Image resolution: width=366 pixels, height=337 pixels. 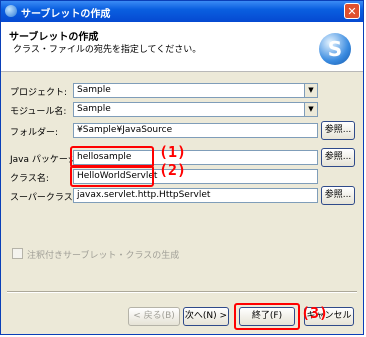 What do you see at coordinates (195, 195) in the screenshot?
I see `superclass-input: javax.servlet.http.HttpServlet` at bounding box center [195, 195].